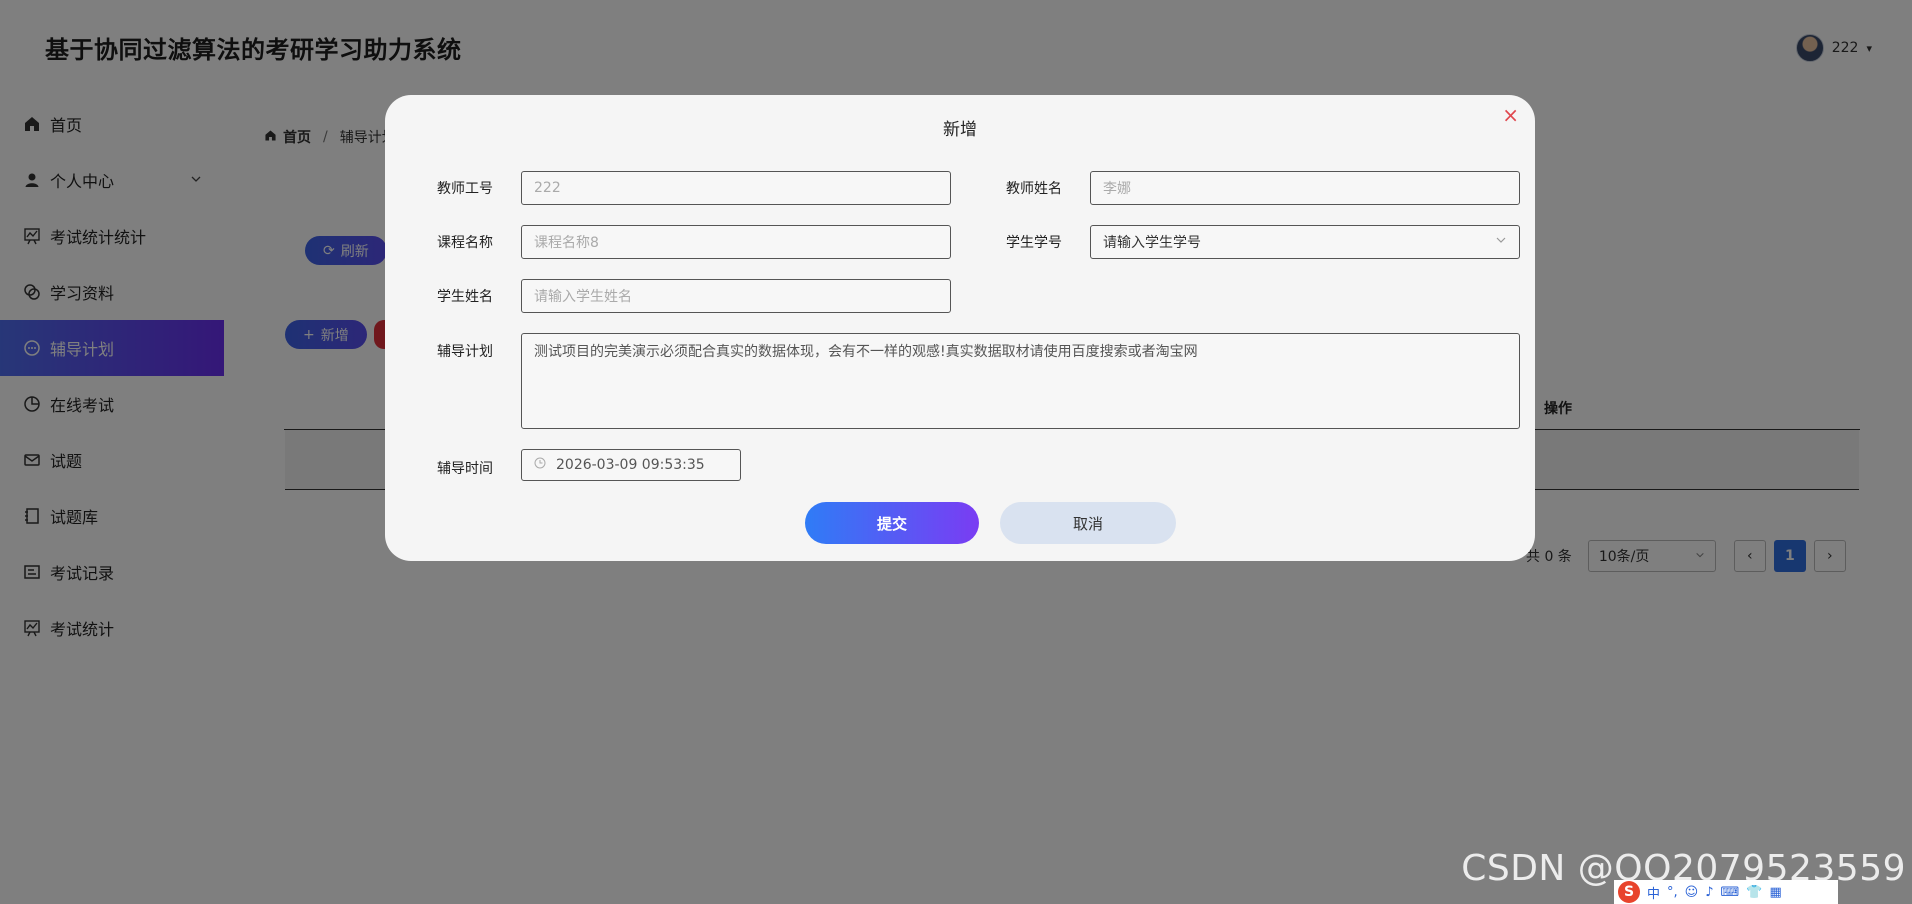  What do you see at coordinates (736, 242) in the screenshot?
I see `course-name-field: 课程名称8` at bounding box center [736, 242].